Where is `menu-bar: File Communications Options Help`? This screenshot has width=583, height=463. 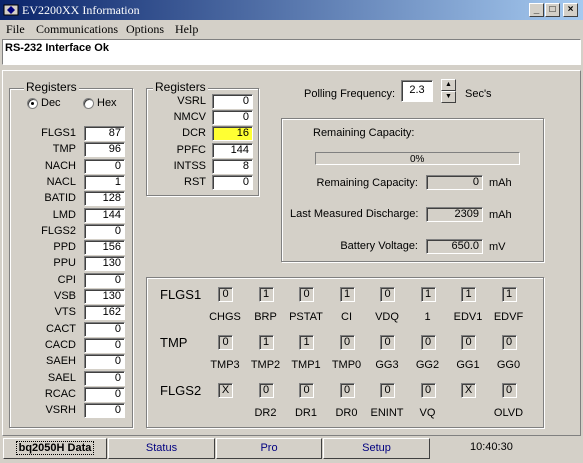
menu-bar: File Communications Options Help is located at coordinates (291, 29).